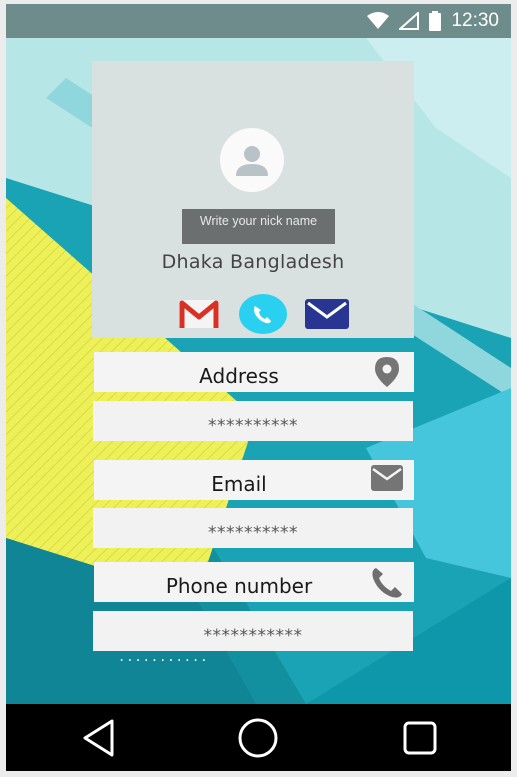  Describe the element at coordinates (239, 586) in the screenshot. I see `phone-label: Phone number` at that location.